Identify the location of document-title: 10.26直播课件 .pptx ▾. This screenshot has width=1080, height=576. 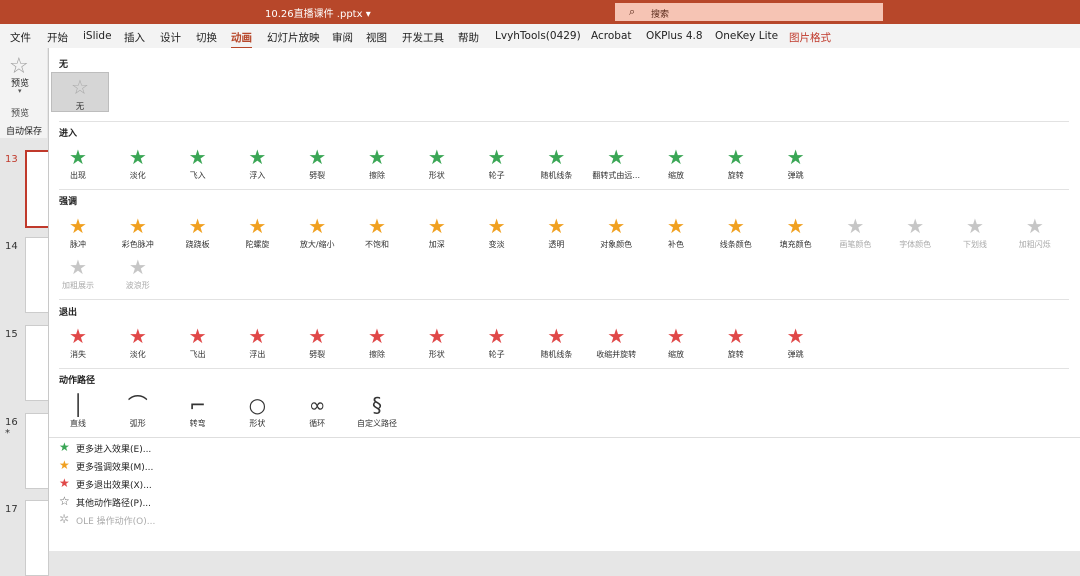
(318, 12).